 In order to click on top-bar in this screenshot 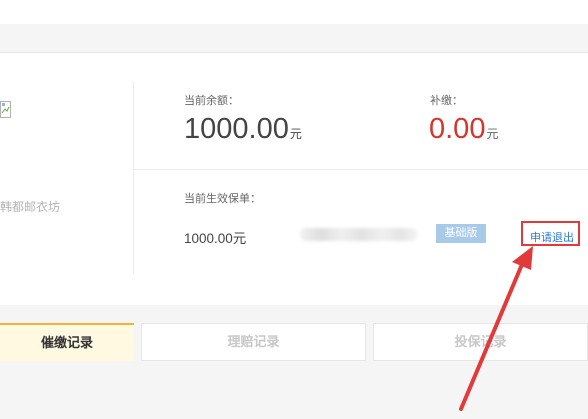, I will do `click(294, 12)`.